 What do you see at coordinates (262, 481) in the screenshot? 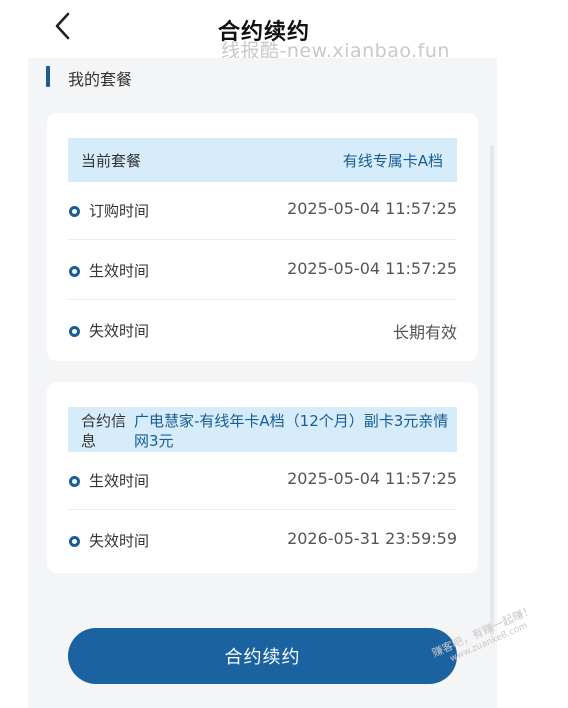
I see `contract-effective-time-row: 生效时间 2025-05-04 11:57:25` at bounding box center [262, 481].